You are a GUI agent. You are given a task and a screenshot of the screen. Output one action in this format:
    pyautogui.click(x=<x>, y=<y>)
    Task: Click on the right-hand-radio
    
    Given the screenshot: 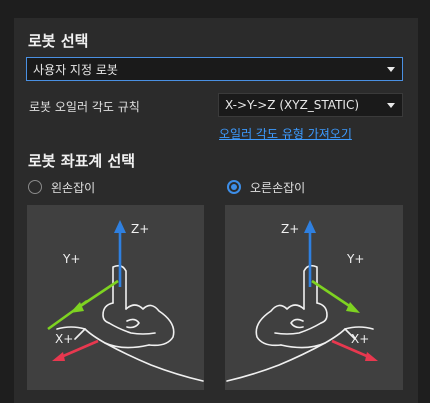 What is the action you would take?
    pyautogui.click(x=234, y=187)
    